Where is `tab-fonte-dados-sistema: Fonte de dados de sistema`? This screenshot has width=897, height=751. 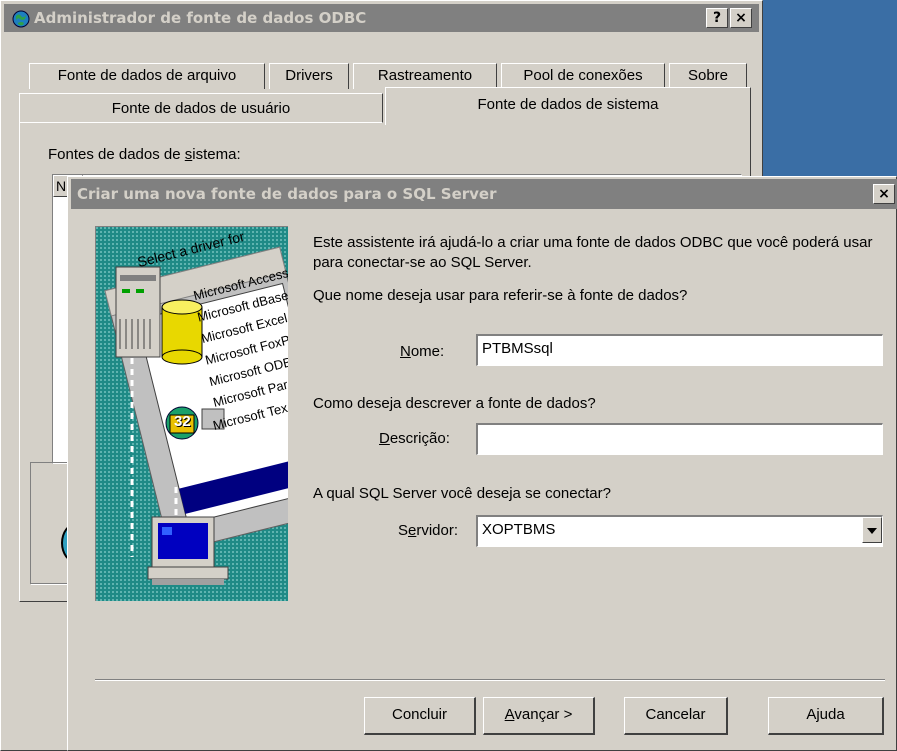 tab-fonte-dados-sistema: Fonte de dados de sistema is located at coordinates (568, 106).